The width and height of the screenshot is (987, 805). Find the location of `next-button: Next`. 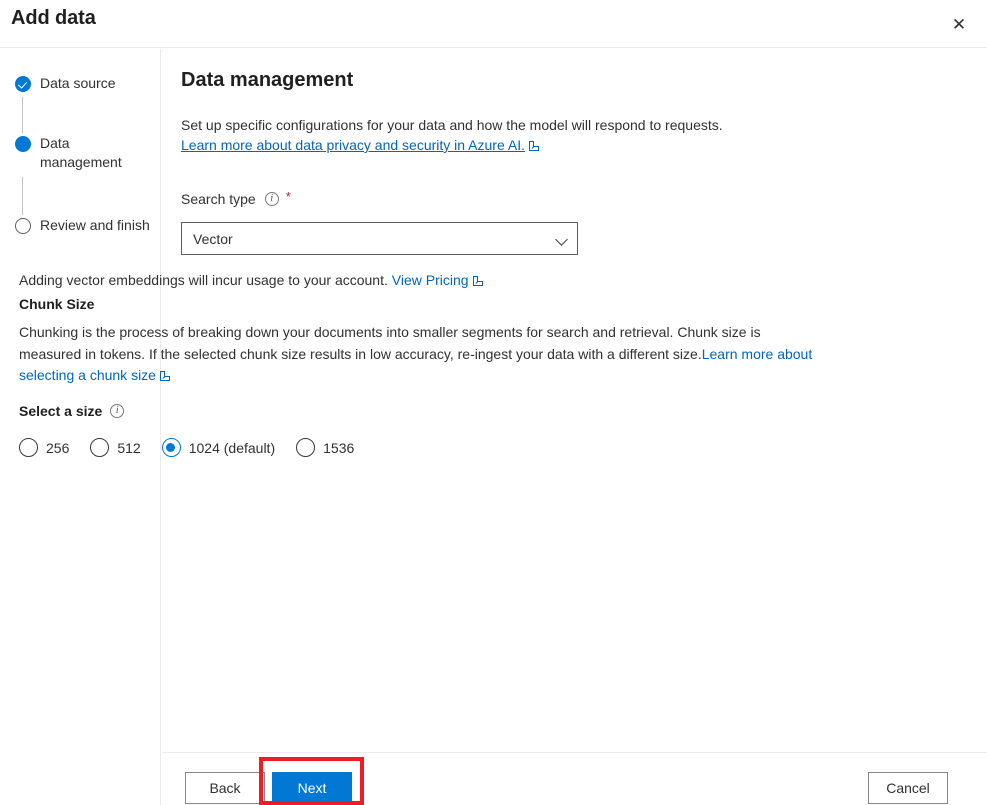

next-button: Next is located at coordinates (312, 788).